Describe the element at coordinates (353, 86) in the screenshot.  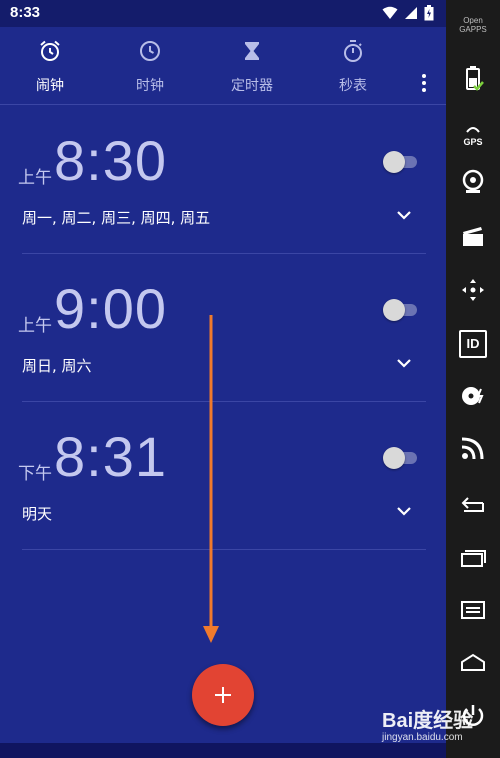
I see `tab-label: 秒表` at that location.